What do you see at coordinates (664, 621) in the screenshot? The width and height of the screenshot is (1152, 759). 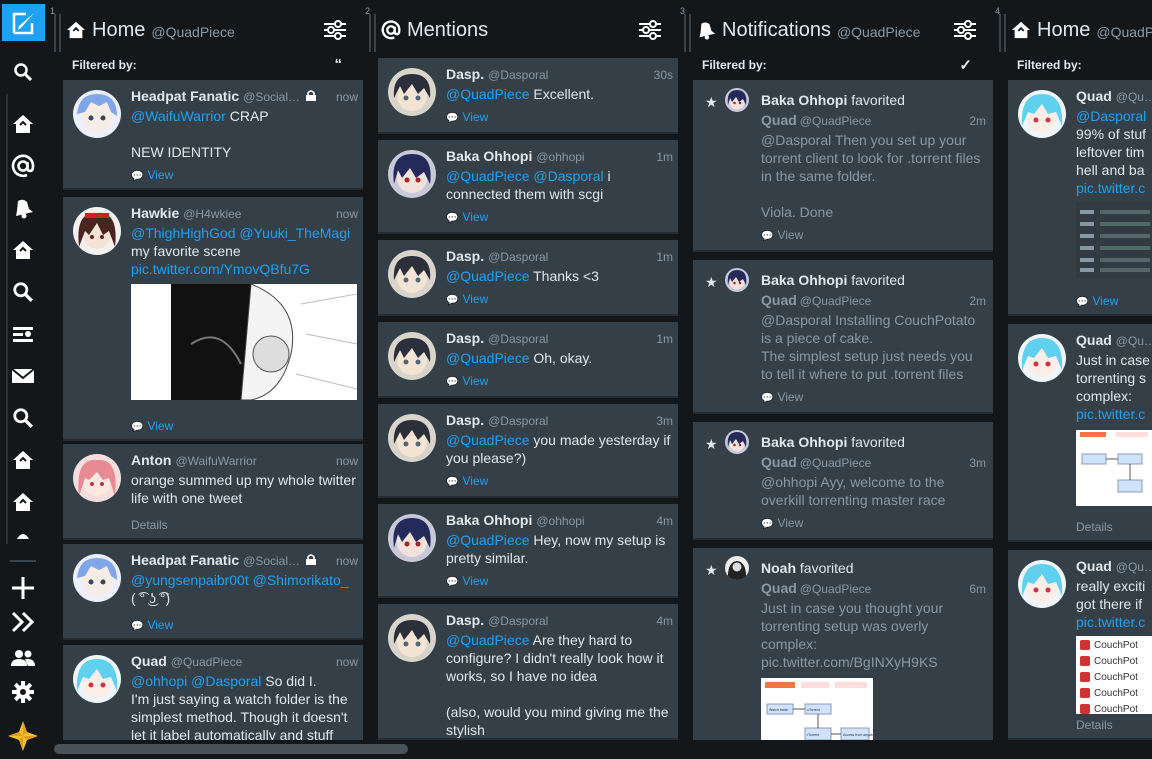 I see `tweet-time: 4m` at bounding box center [664, 621].